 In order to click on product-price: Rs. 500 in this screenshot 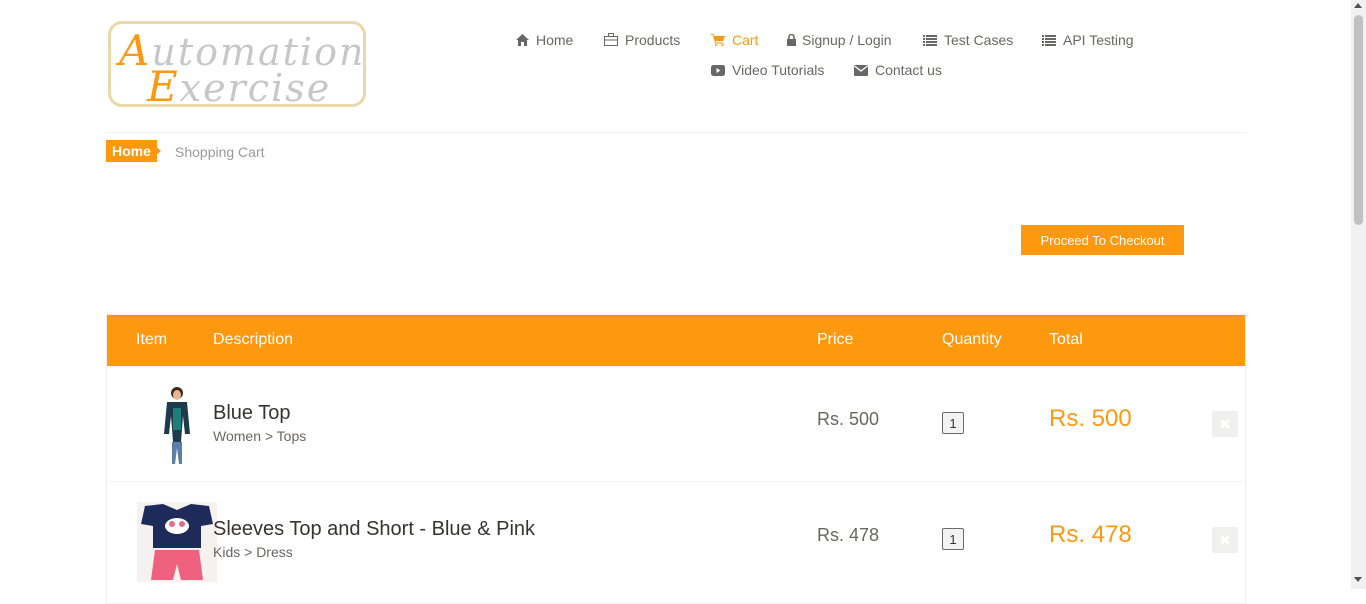, I will do `click(848, 419)`.